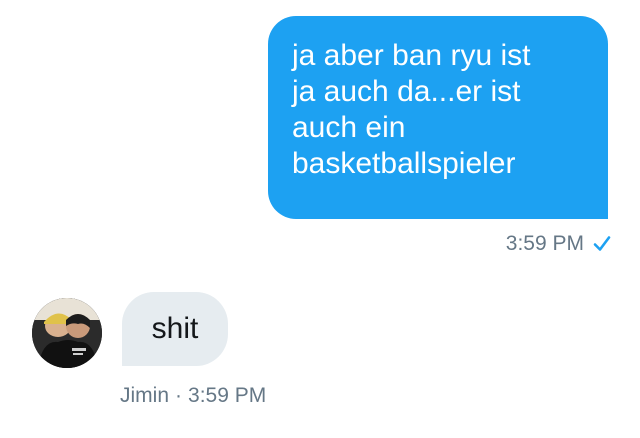  I want to click on avatar-image, so click(67, 333).